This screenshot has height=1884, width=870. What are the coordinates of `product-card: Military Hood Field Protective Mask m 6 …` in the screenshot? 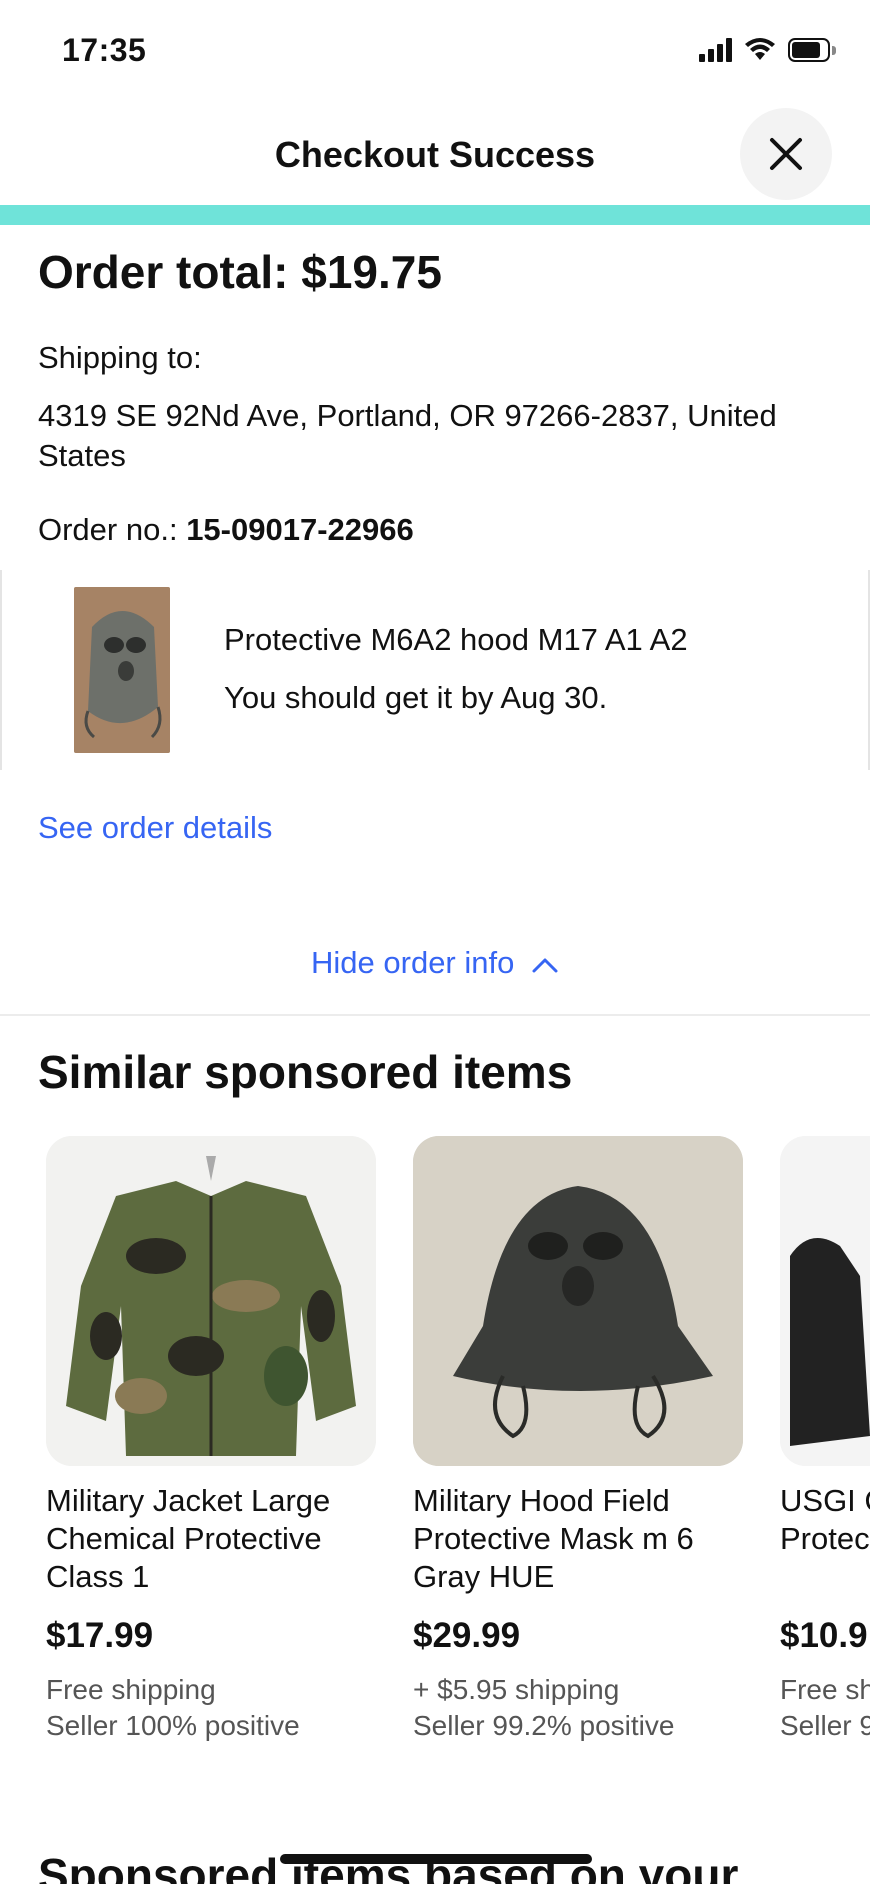 It's located at (578, 1440).